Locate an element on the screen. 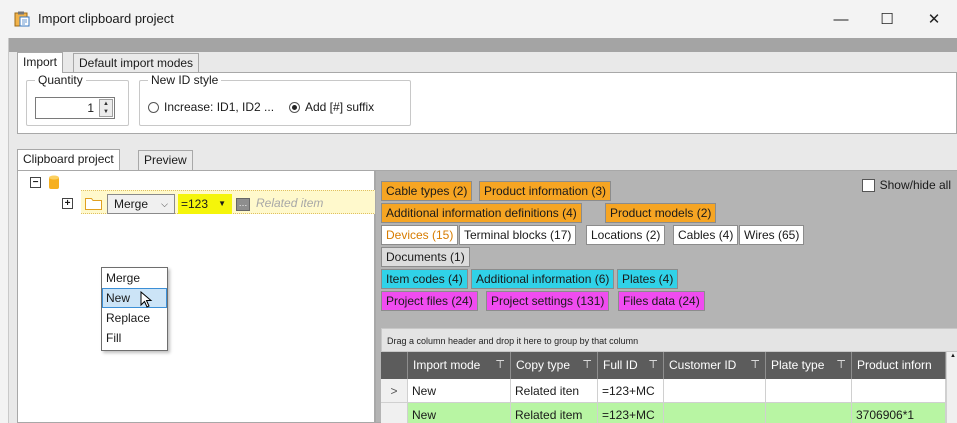  import-mode-combo: Merge ⌵ is located at coordinates (141, 204).